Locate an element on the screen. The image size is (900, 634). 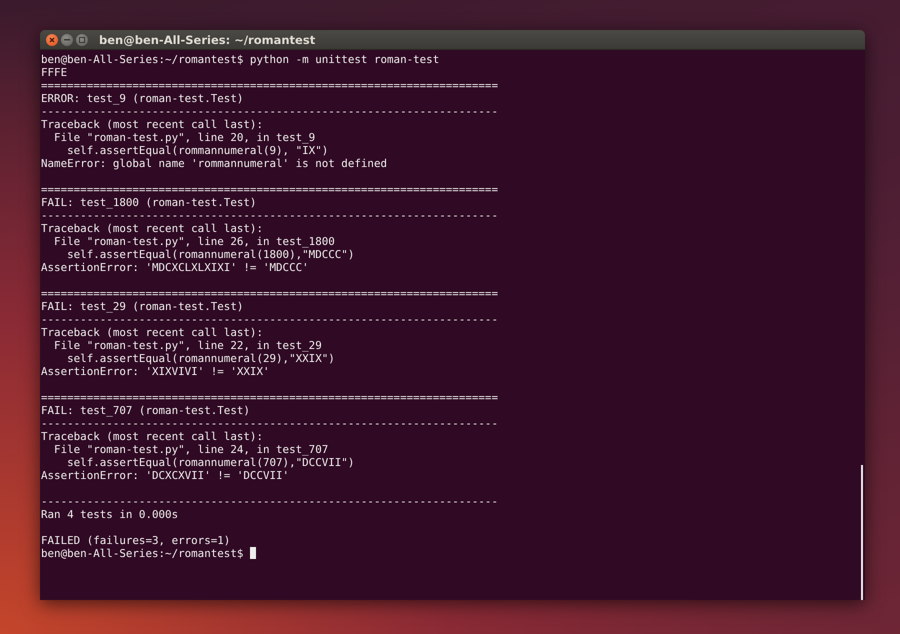
terminal-line: File "roman-test.py", line 20, in test_9 is located at coordinates (184, 137).